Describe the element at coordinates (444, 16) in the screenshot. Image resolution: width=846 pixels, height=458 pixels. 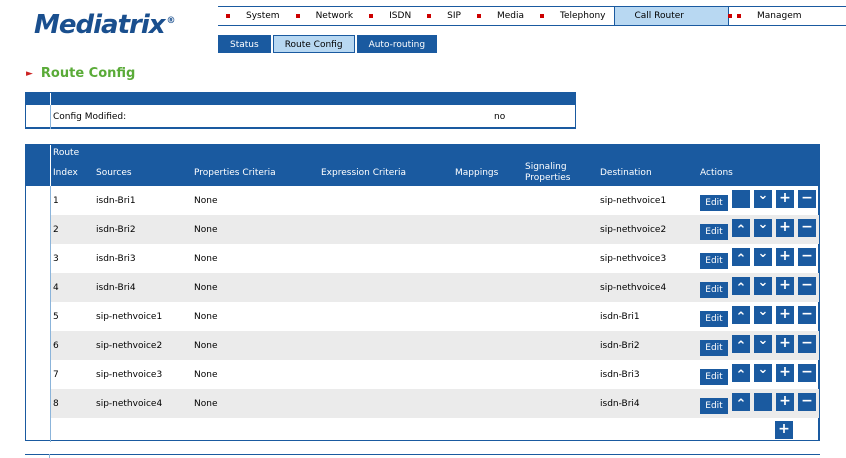
I see `nav-item-sip: SIP` at that location.